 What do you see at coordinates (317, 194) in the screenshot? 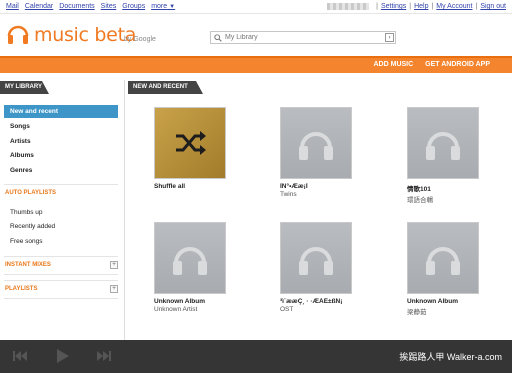
I see `album-artist: Twins` at bounding box center [317, 194].